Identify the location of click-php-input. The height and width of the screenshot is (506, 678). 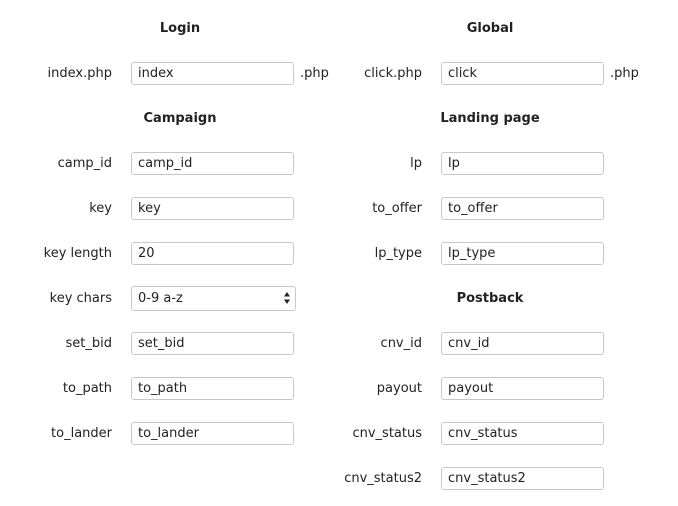
(522, 73).